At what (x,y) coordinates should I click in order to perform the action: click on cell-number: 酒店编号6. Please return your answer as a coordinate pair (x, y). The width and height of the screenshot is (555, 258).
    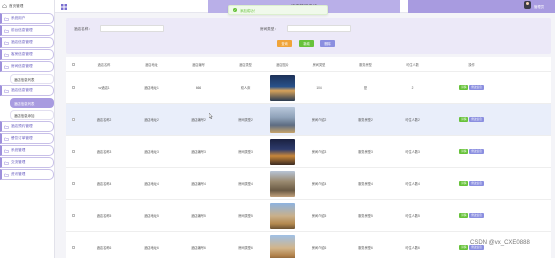
    Looking at the image, I should click on (198, 248).